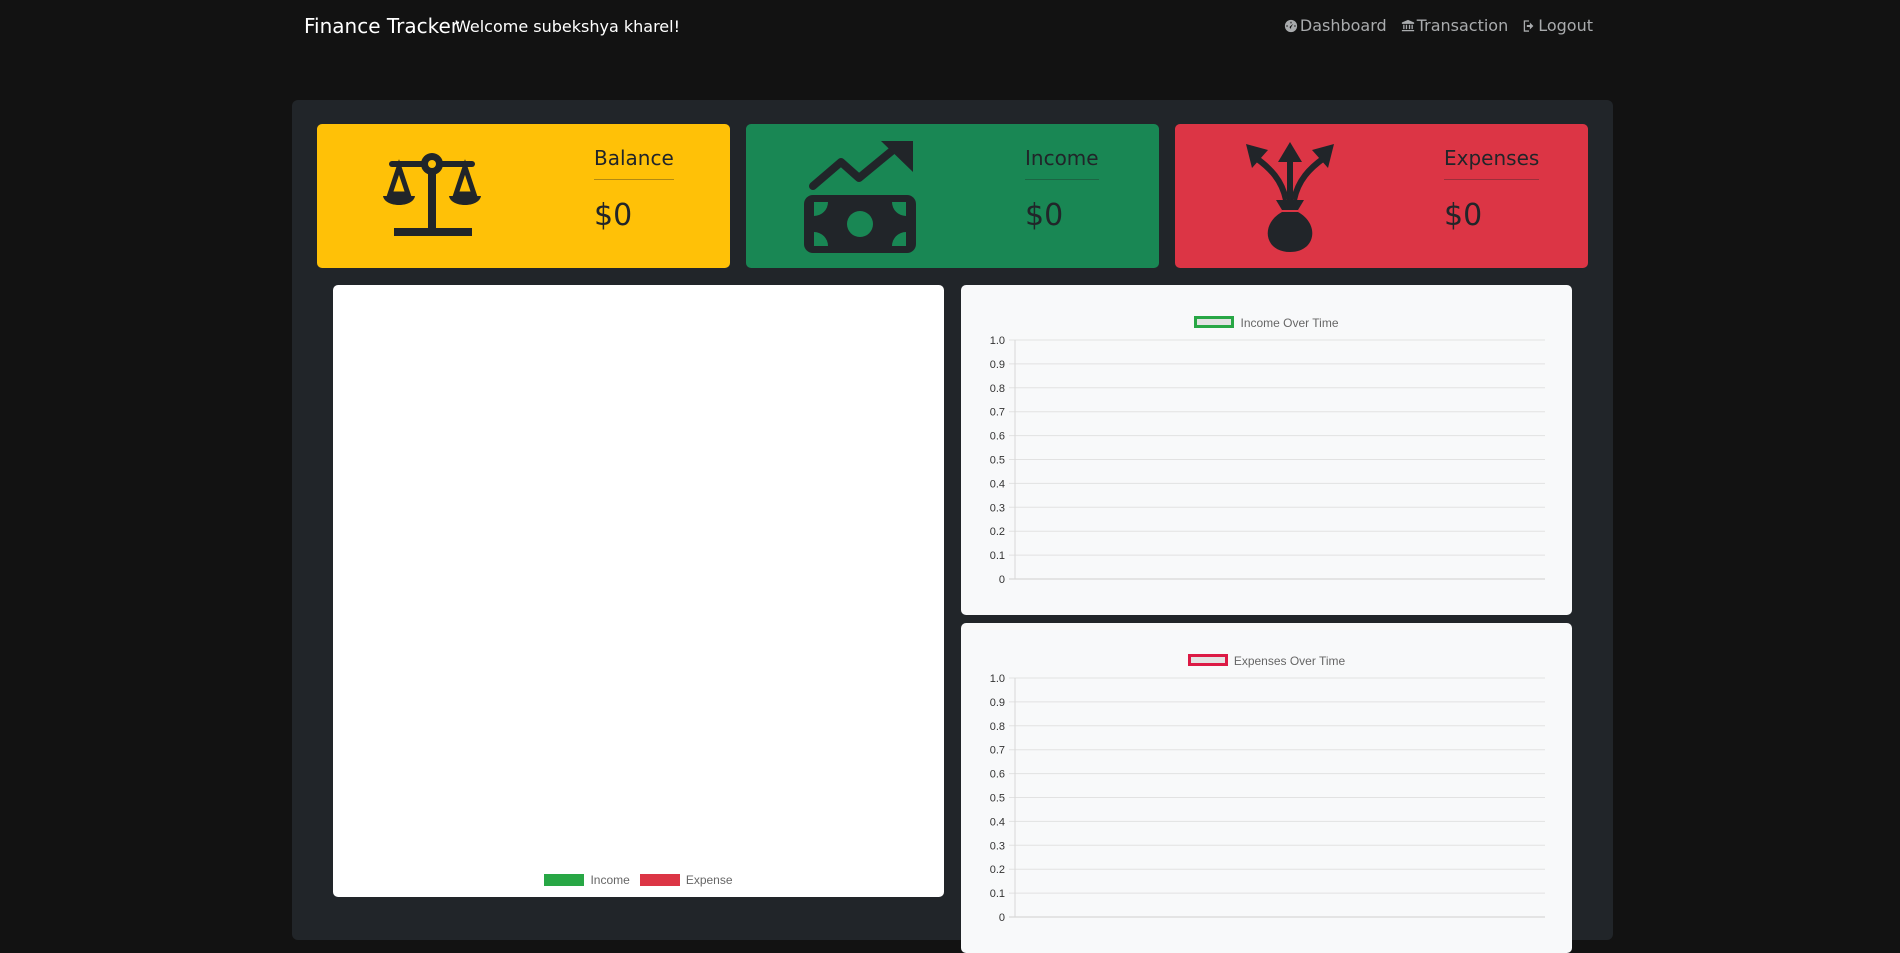 Image resolution: width=1900 pixels, height=953 pixels. Describe the element at coordinates (1062, 189) in the screenshot. I see `income-info: Income $0` at that location.